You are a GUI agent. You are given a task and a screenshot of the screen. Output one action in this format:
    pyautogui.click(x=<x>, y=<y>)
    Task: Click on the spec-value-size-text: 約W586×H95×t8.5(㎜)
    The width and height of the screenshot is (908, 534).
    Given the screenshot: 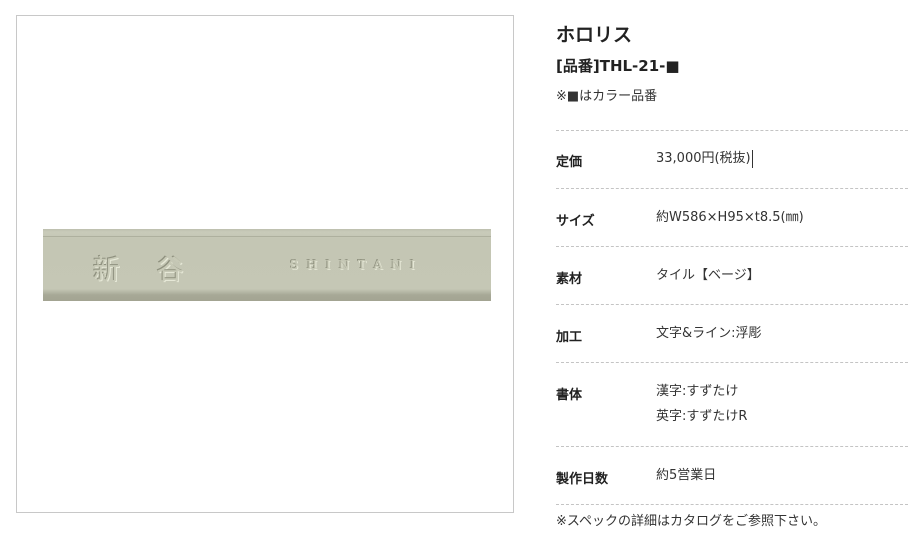 What is the action you would take?
    pyautogui.click(x=730, y=217)
    